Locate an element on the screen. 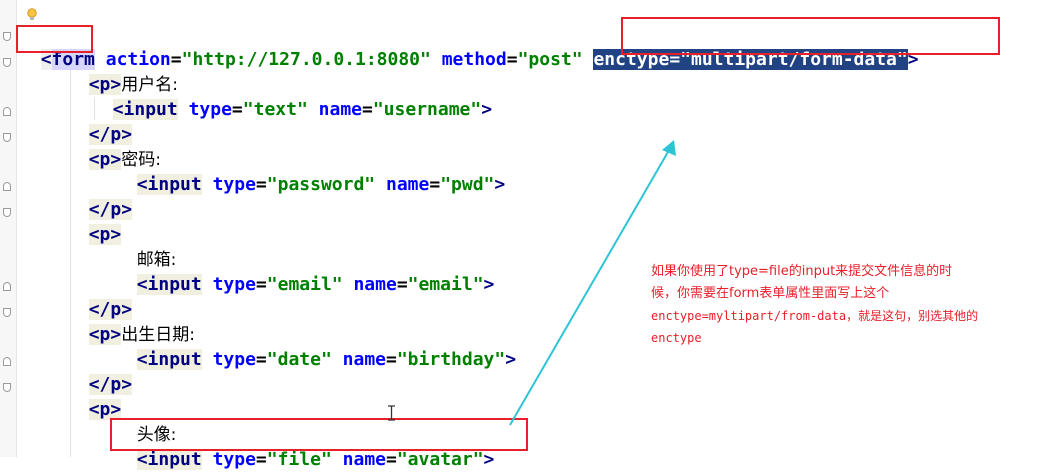 The height and width of the screenshot is (472, 1050). code-string: "username" is located at coordinates (427, 109).